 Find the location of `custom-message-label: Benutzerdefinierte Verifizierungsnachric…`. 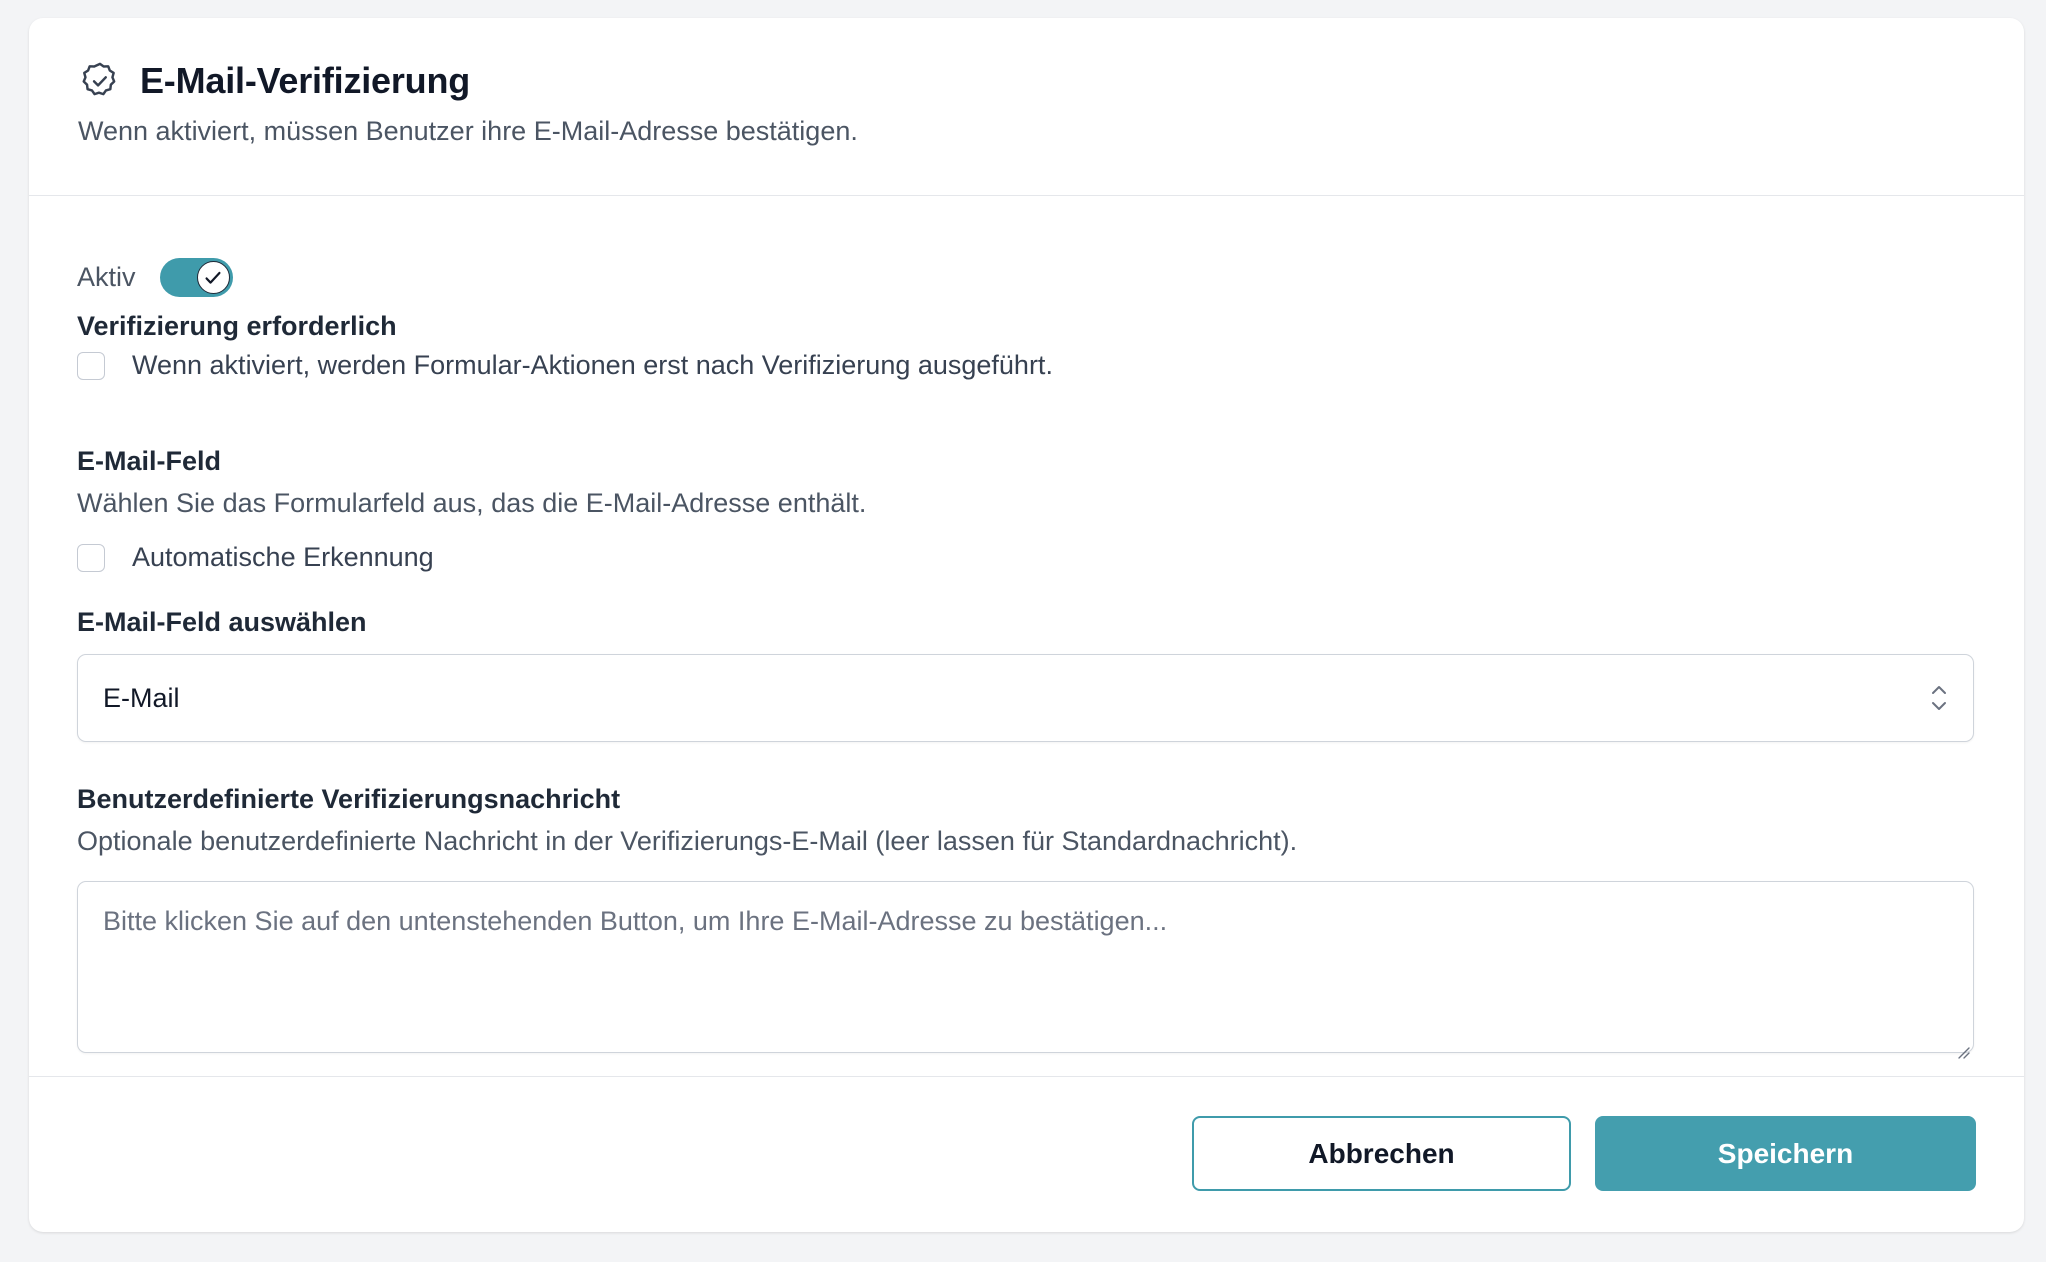

custom-message-label: Benutzerdefinierte Verifizierungsnachric… is located at coordinates (349, 799).